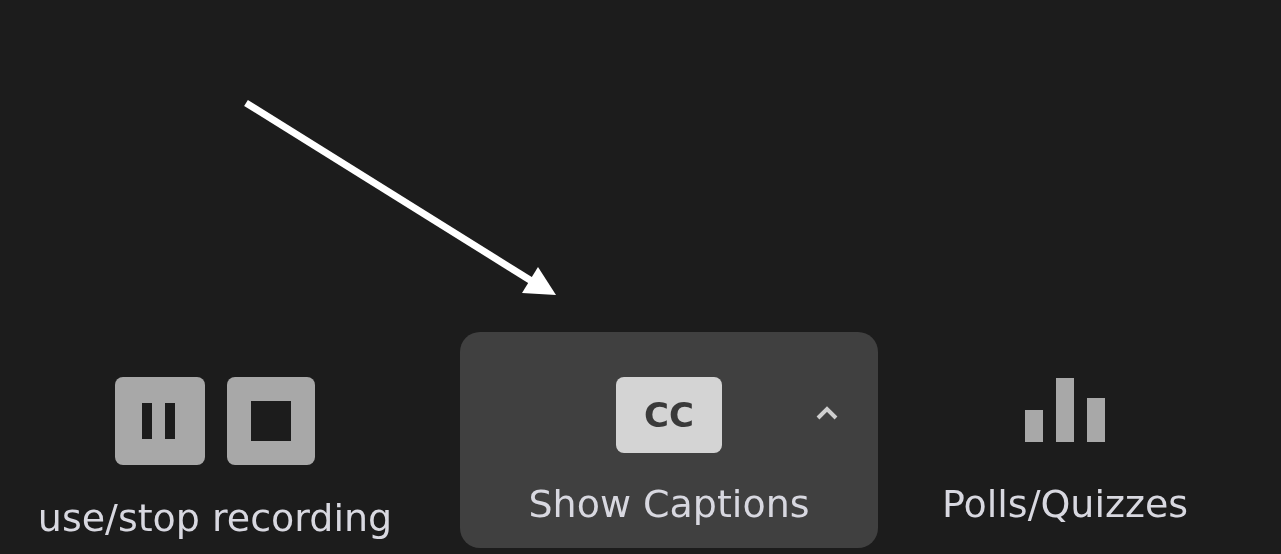 This screenshot has height=554, width=1281. What do you see at coordinates (1065, 504) in the screenshot?
I see `button-label: Polls/Quizzes` at bounding box center [1065, 504].